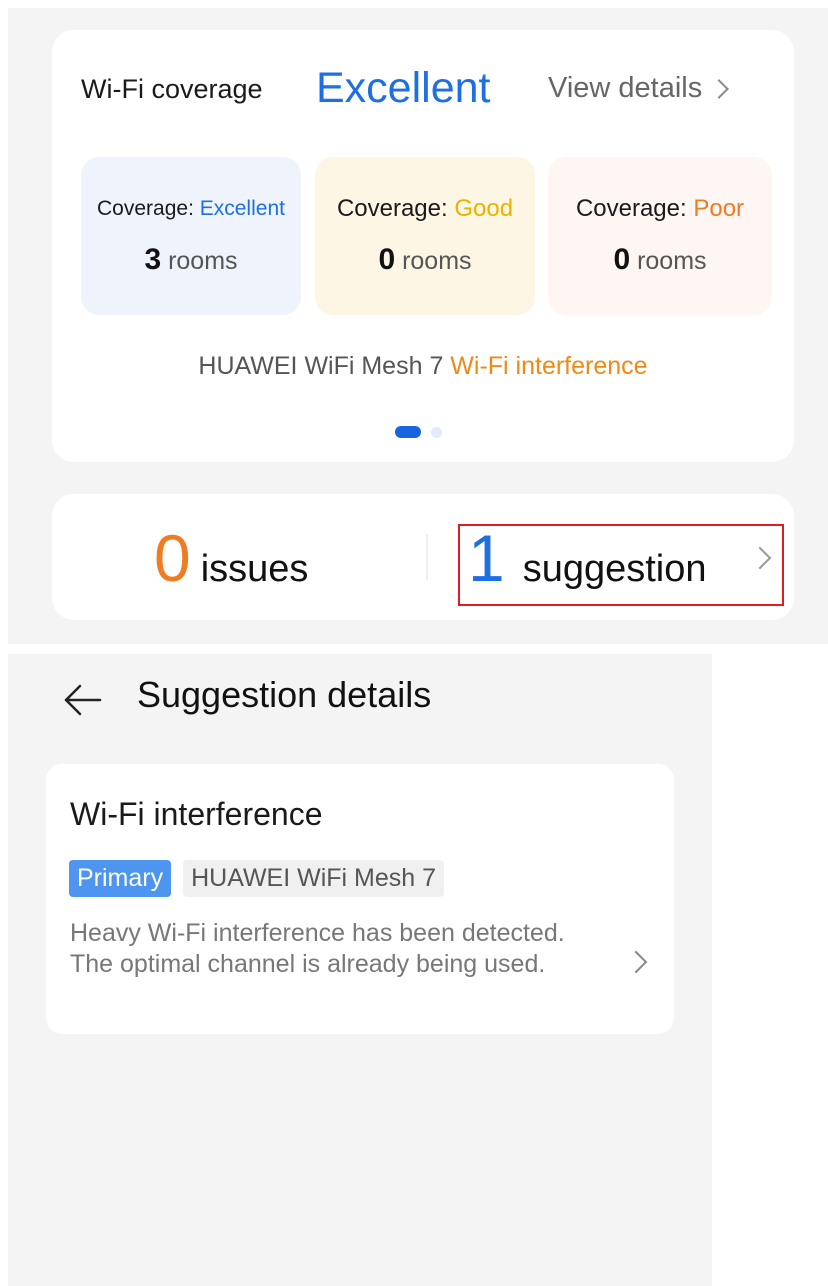 Image resolution: width=828 pixels, height=1286 pixels. What do you see at coordinates (660, 236) in the screenshot?
I see `coverage-box-poor: Coverage: Poor 0 rooms` at bounding box center [660, 236].